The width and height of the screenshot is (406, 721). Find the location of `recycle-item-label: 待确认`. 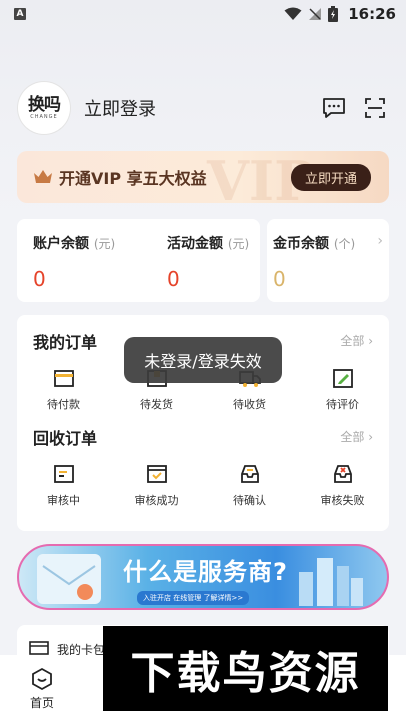

recycle-item-label: 待确认 is located at coordinates (249, 500).